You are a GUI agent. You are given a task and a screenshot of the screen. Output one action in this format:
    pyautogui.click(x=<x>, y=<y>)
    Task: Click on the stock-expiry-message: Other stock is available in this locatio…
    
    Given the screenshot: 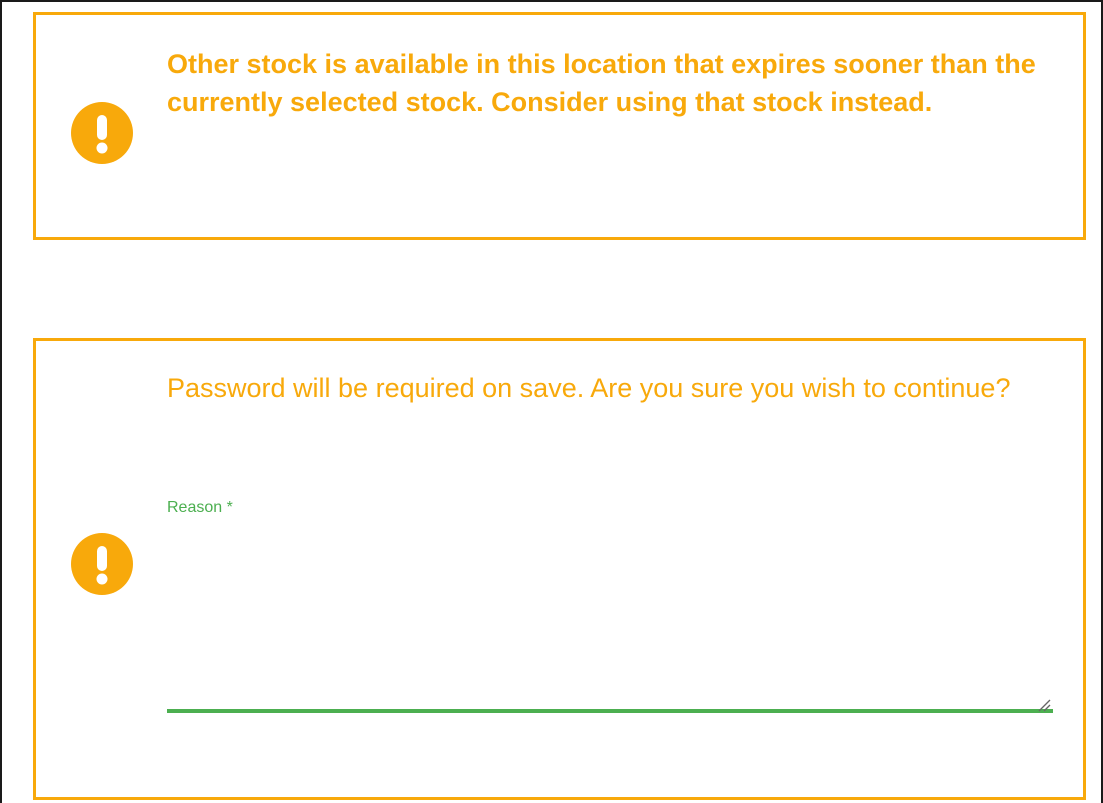 What is the action you would take?
    pyautogui.click(x=601, y=83)
    